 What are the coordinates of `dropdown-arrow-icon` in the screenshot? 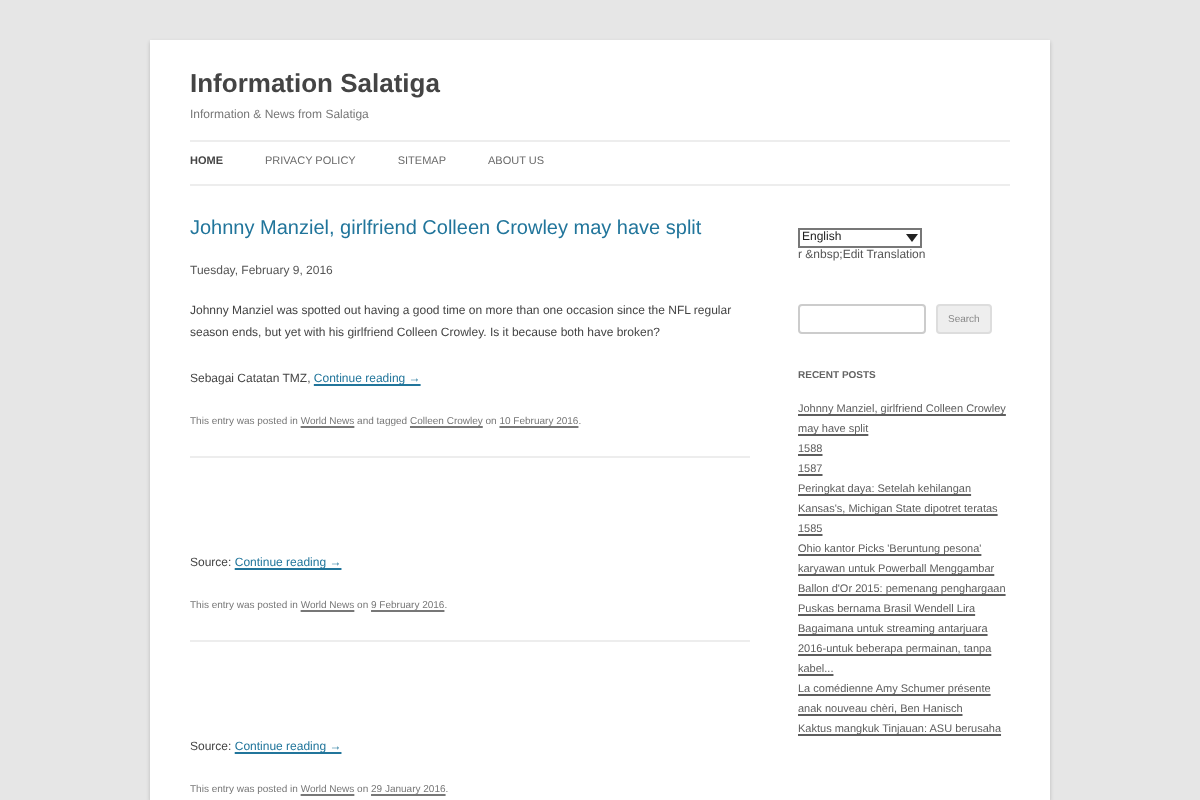 It's located at (912, 238).